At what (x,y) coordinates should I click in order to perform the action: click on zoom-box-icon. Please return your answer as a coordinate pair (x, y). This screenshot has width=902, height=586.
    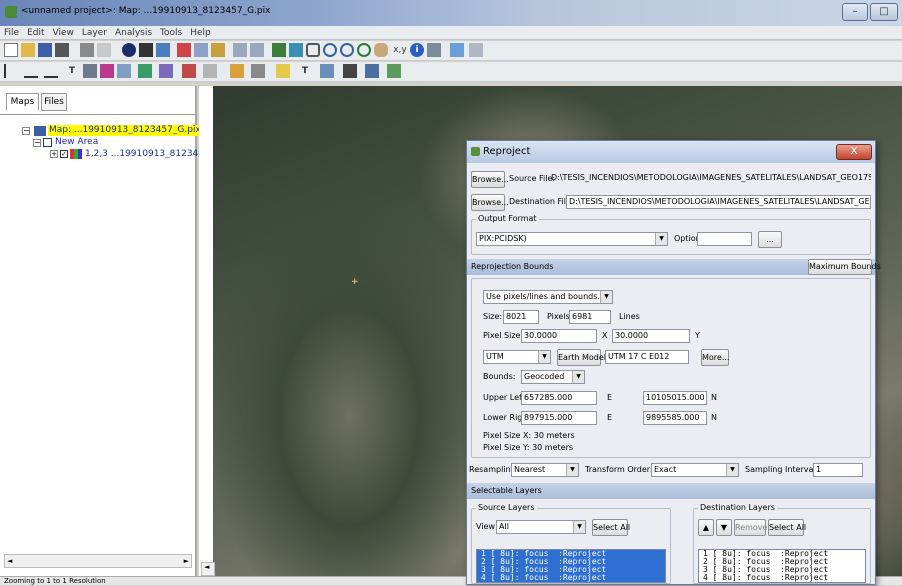
    Looking at the image, I should click on (313, 50).